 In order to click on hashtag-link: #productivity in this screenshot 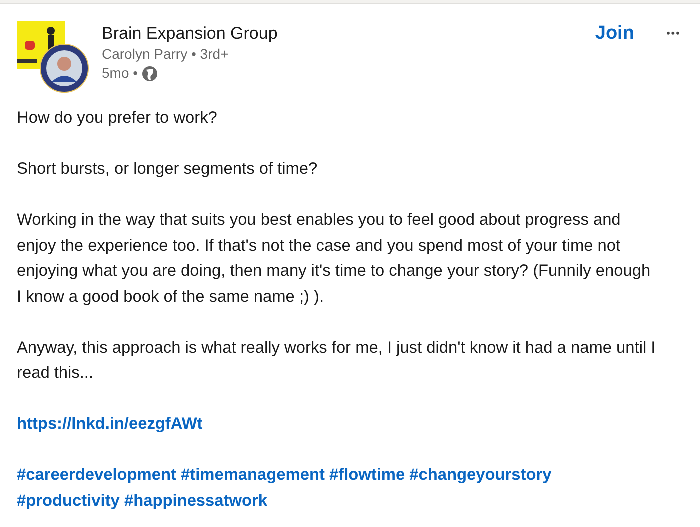, I will do `click(68, 501)`.